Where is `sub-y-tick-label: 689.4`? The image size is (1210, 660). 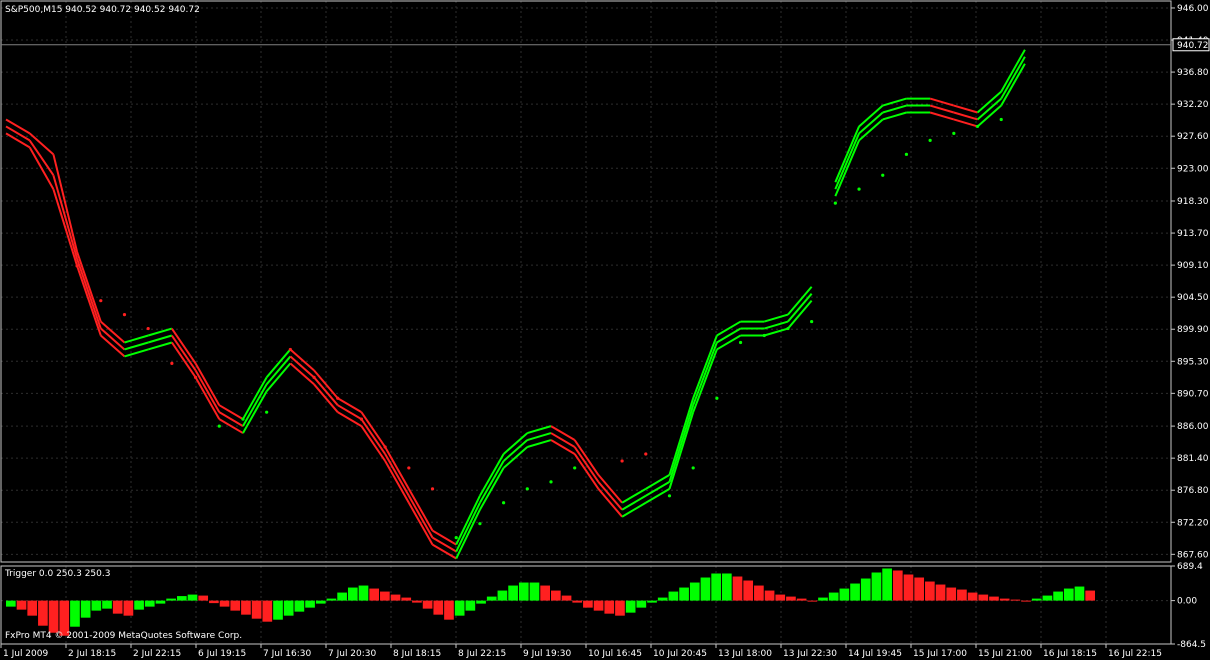
sub-y-tick-label: 689.4 is located at coordinates (1190, 567).